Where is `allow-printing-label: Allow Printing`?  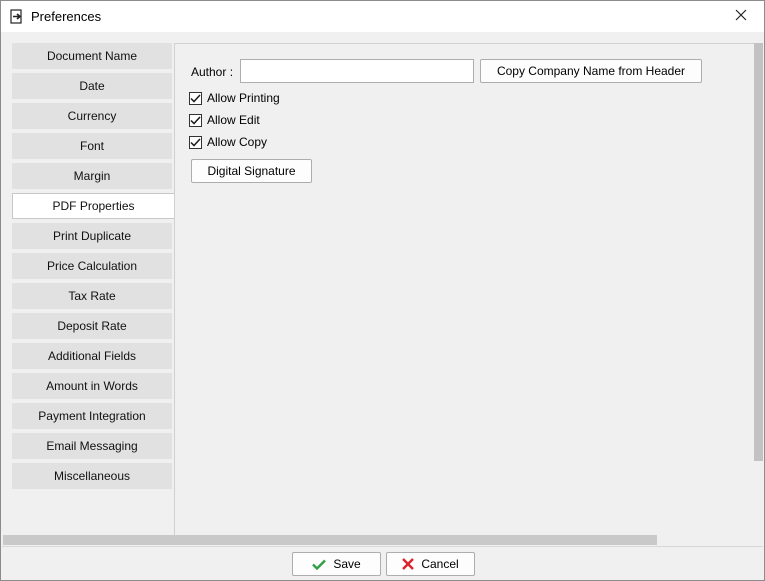 allow-printing-label: Allow Printing is located at coordinates (243, 98).